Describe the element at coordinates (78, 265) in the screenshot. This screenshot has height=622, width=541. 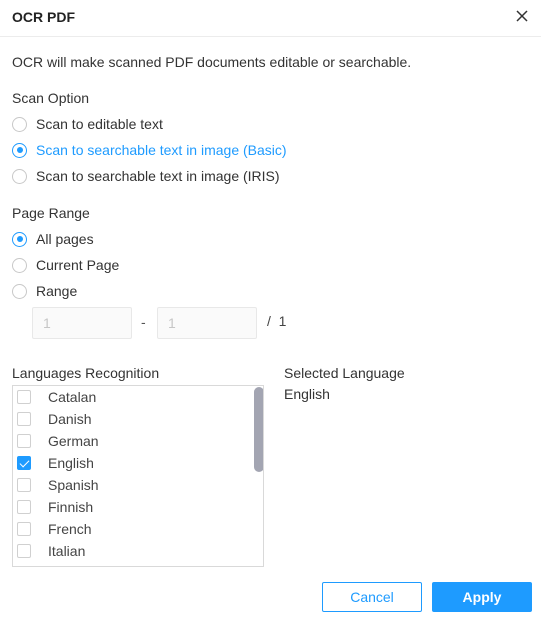
I see `radio-label: Current Page` at that location.